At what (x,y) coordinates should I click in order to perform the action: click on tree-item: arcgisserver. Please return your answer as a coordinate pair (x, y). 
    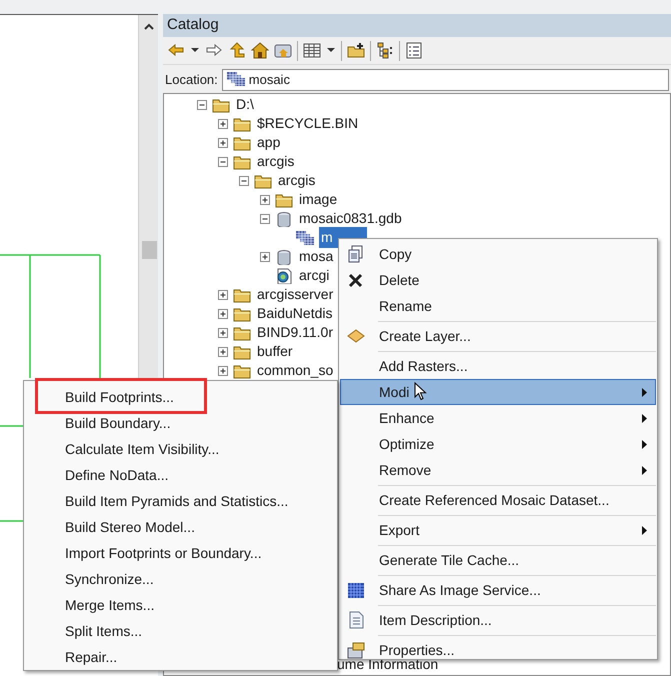
    Looking at the image, I should click on (295, 294).